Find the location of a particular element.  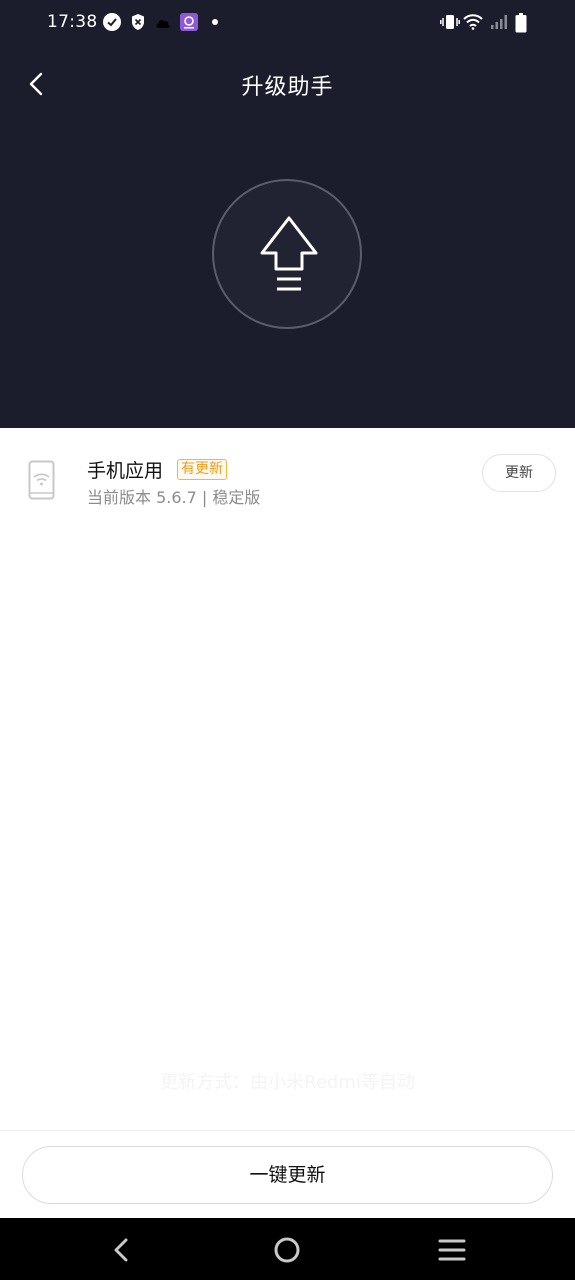

cloud-icon is located at coordinates (163, 23).